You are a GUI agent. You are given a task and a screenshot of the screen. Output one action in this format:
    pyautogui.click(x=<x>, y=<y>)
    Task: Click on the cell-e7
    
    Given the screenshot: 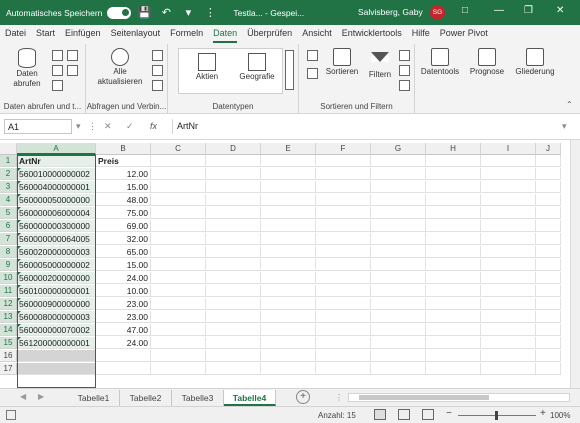 What is the action you would take?
    pyautogui.click(x=288, y=239)
    